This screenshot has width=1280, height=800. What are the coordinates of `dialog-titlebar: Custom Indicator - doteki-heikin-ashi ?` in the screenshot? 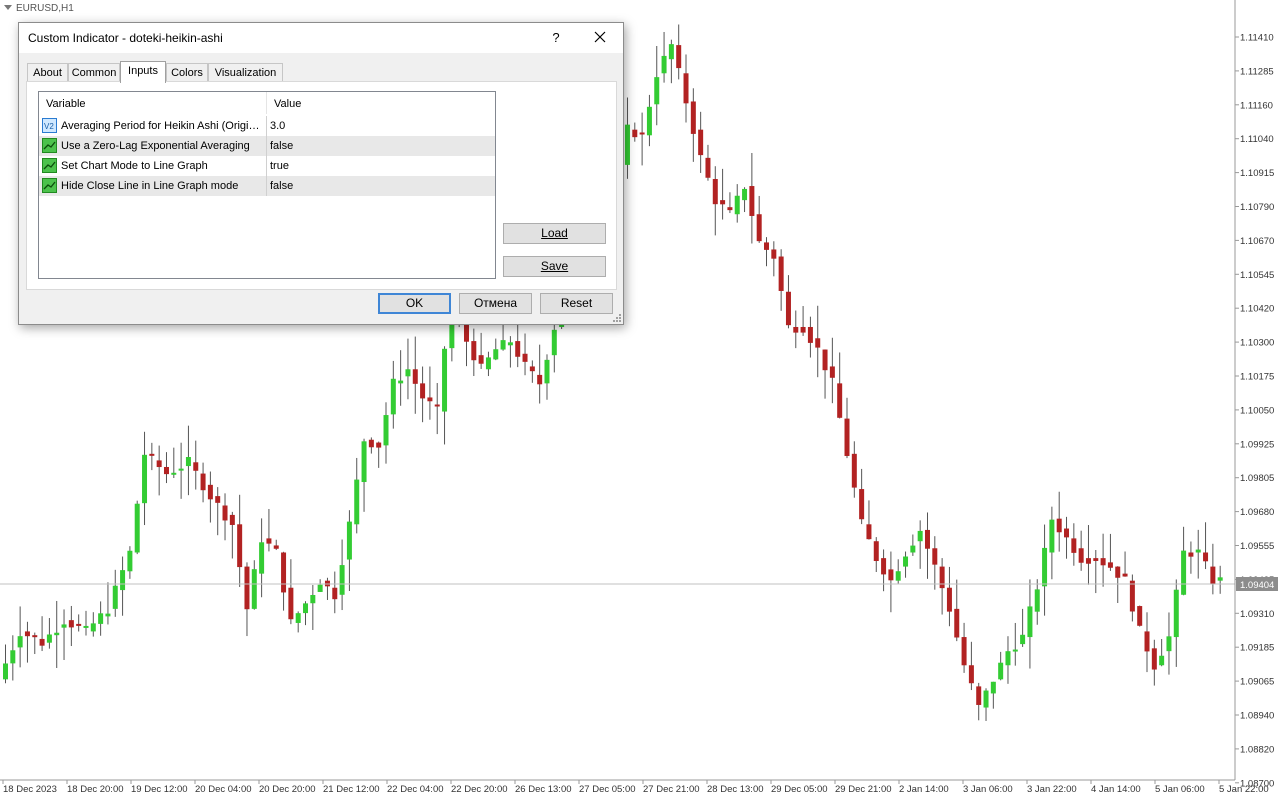 It's located at (321, 38).